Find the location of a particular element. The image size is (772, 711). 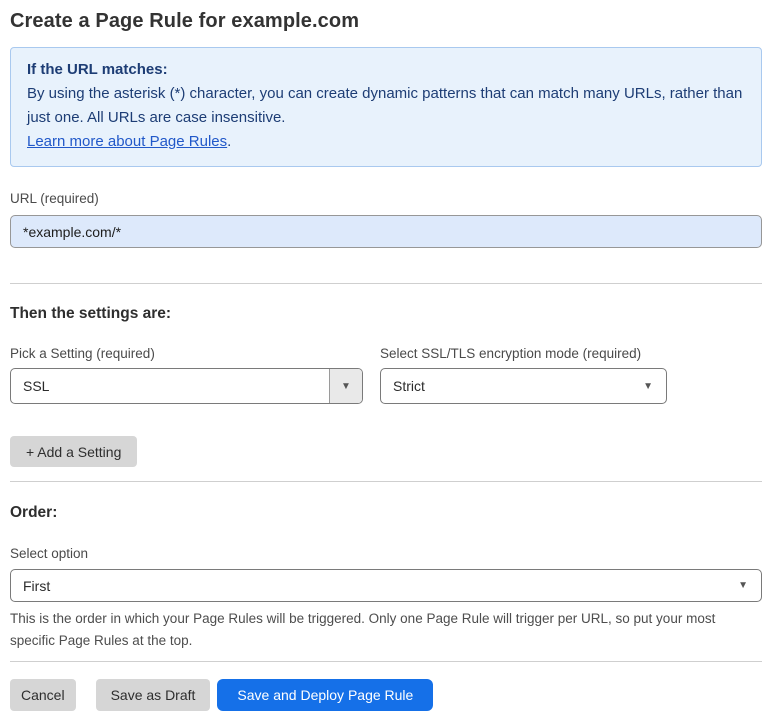

info-box-link-line: Learn more about Page Rules. is located at coordinates (129, 141).